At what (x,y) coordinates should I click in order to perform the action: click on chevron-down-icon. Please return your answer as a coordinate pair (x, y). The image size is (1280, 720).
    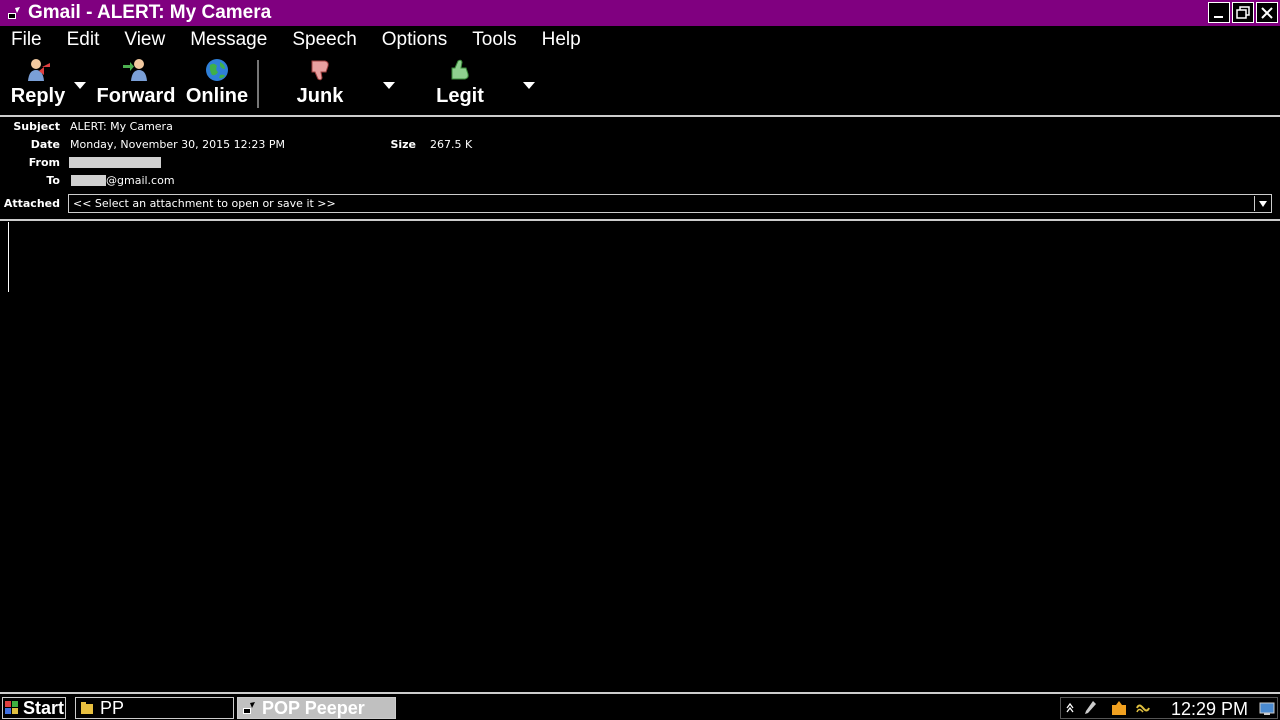
    Looking at the image, I should click on (1262, 203).